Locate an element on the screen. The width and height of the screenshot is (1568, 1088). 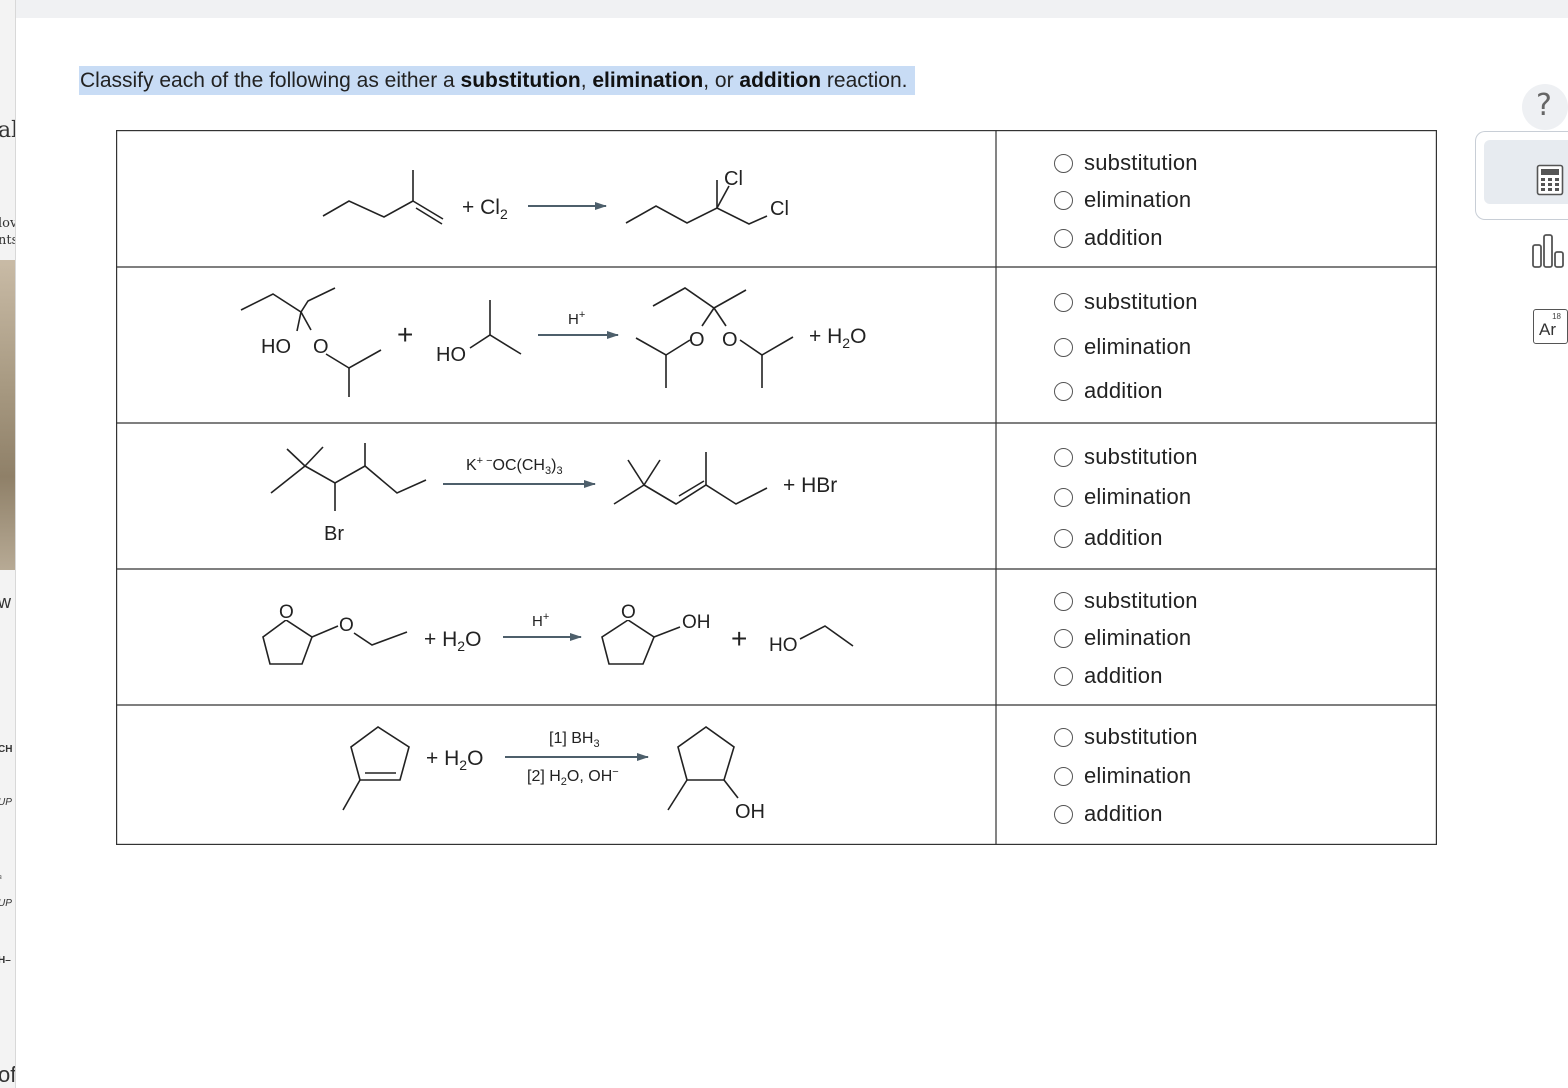
background-photo is located at coordinates (7, 415).